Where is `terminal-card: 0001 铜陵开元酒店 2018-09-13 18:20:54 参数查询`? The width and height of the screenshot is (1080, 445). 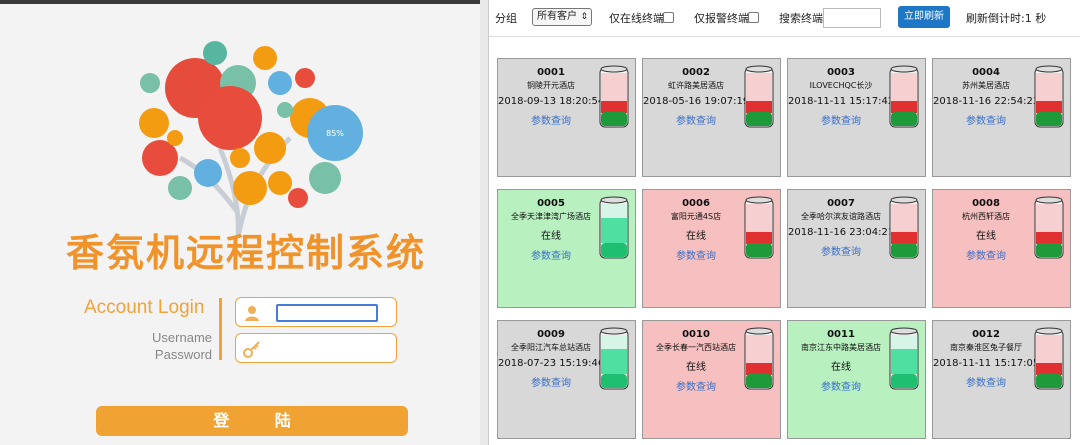 terminal-card: 0001 铜陵开元酒店 2018-09-13 18:20:54 参数查询 is located at coordinates (566, 117).